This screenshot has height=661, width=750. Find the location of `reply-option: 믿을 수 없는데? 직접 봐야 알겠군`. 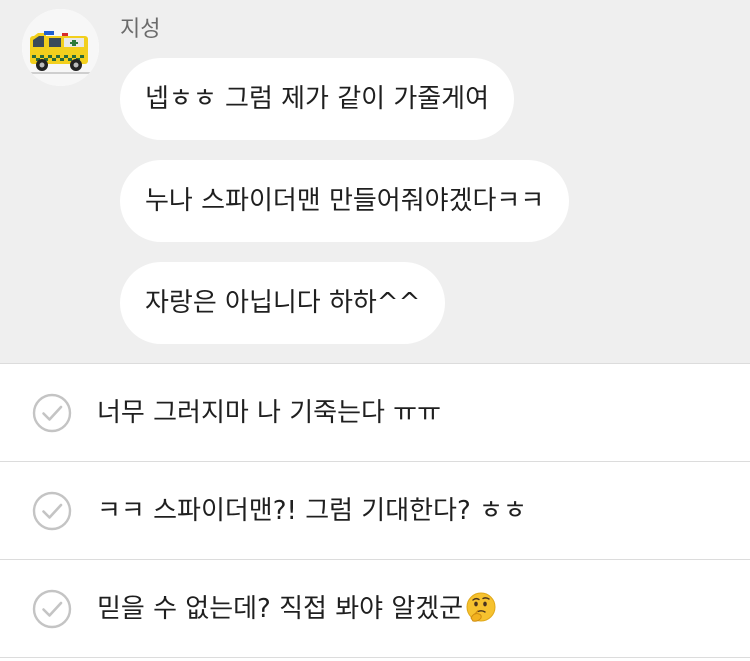

reply-option: 믿을 수 없는데? 직접 봐야 알겠군 is located at coordinates (375, 609).